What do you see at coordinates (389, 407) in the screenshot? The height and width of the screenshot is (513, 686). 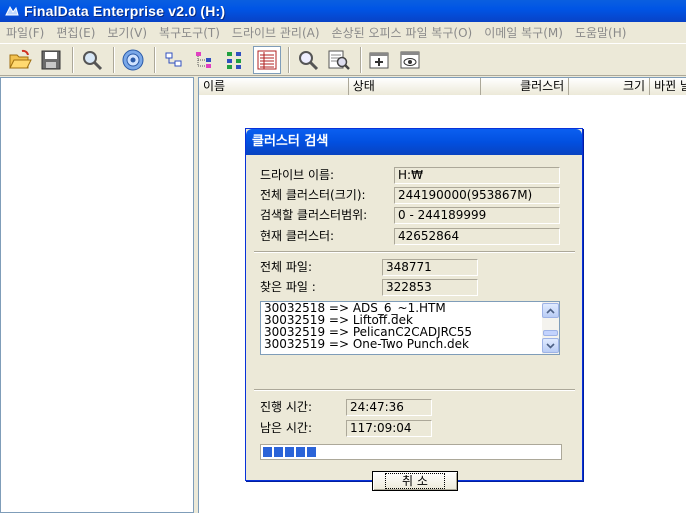 I see `elapsed-time-value: 24:47:36` at bounding box center [389, 407].